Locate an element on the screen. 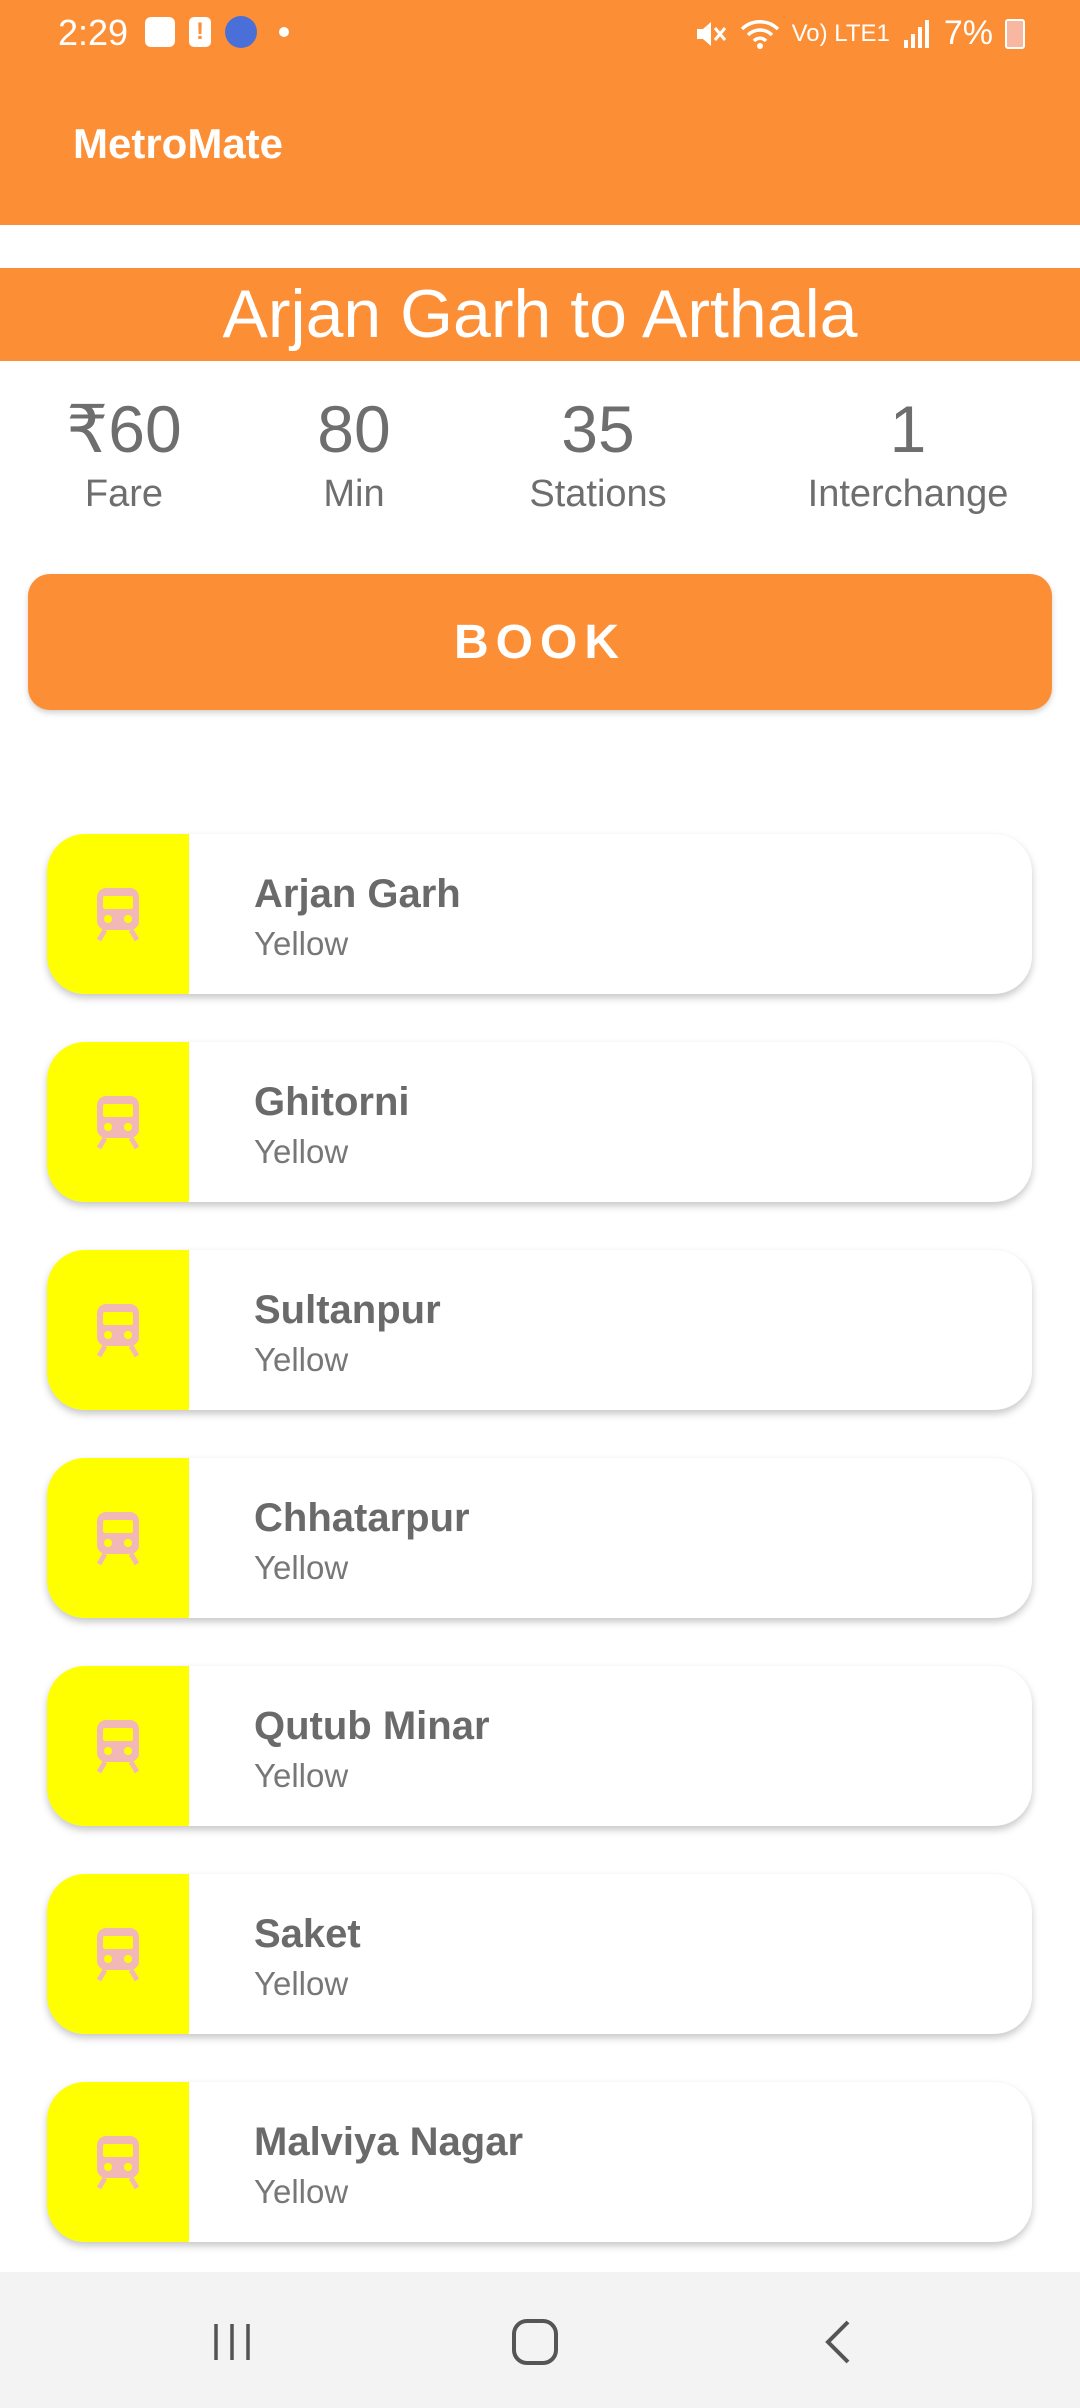 Image resolution: width=1080 pixels, height=2408 pixels. stat-fare: ₹60 Fare is located at coordinates (124, 455).